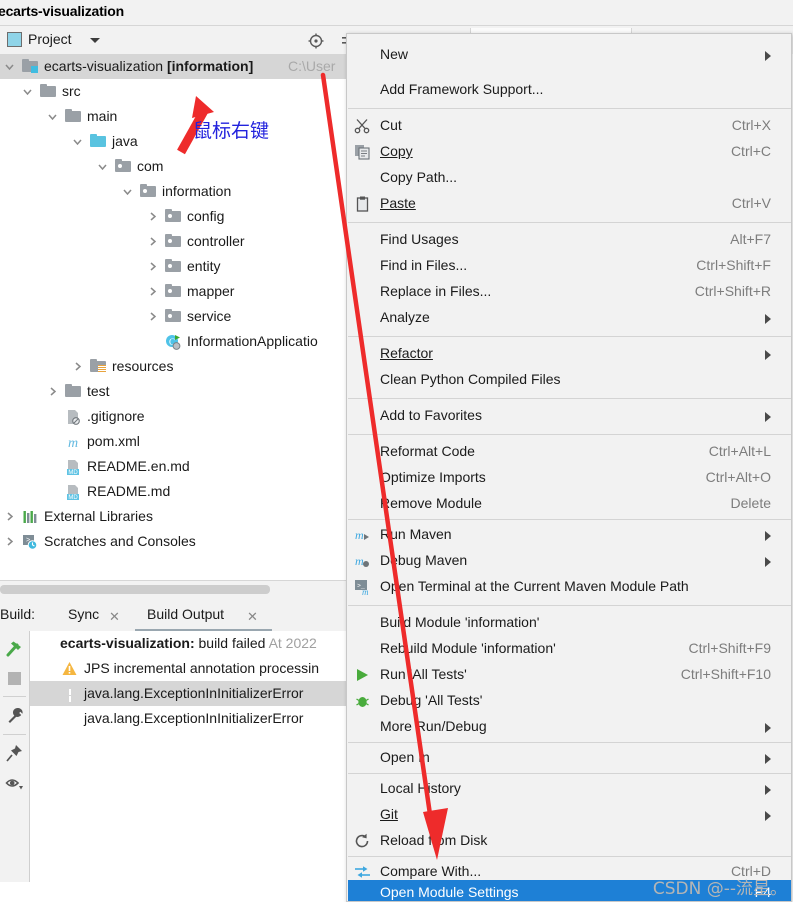 Image resolution: width=793 pixels, height=902 pixels. What do you see at coordinates (569, 380) in the screenshot?
I see `menu-item-clean-python-compiled-files: Clean Python Compiled Files` at bounding box center [569, 380].